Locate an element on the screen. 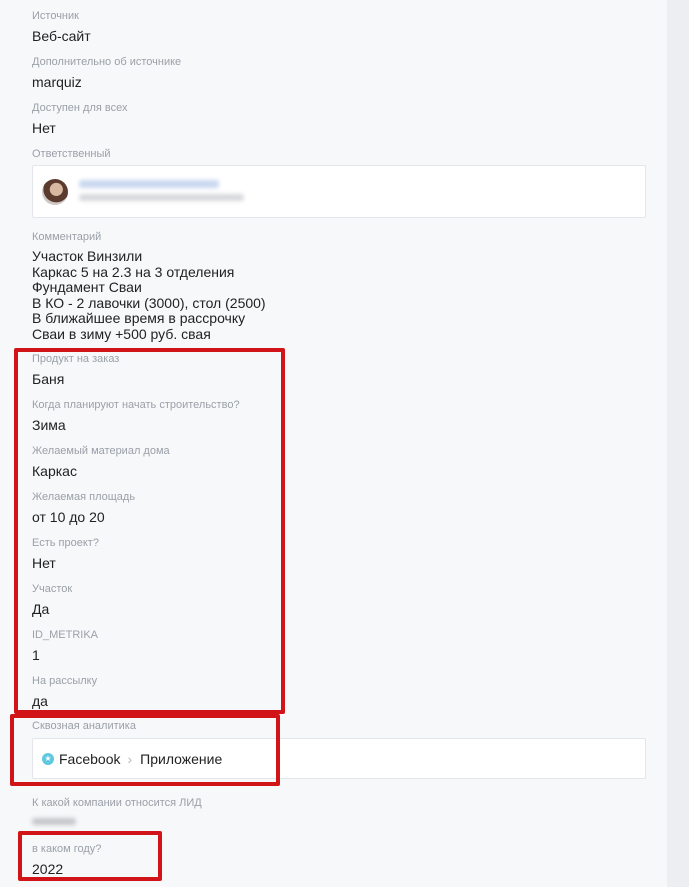  field-label: Доступен для всех is located at coordinates (80, 108).